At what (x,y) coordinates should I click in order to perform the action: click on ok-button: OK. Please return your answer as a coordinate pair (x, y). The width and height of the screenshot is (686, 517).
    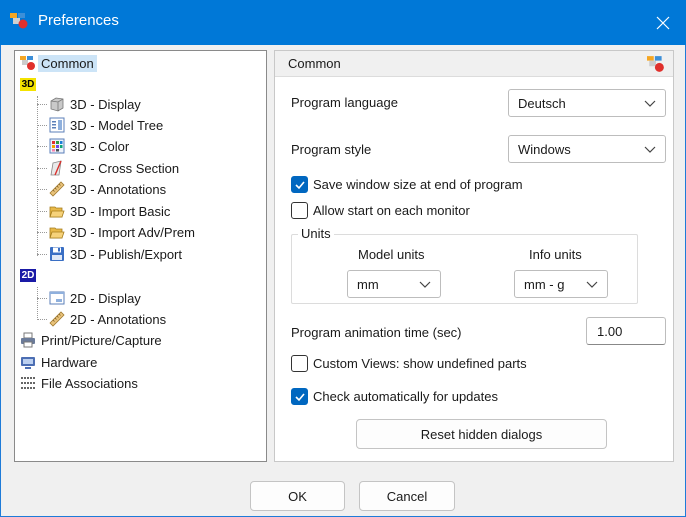
    Looking at the image, I should click on (297, 496).